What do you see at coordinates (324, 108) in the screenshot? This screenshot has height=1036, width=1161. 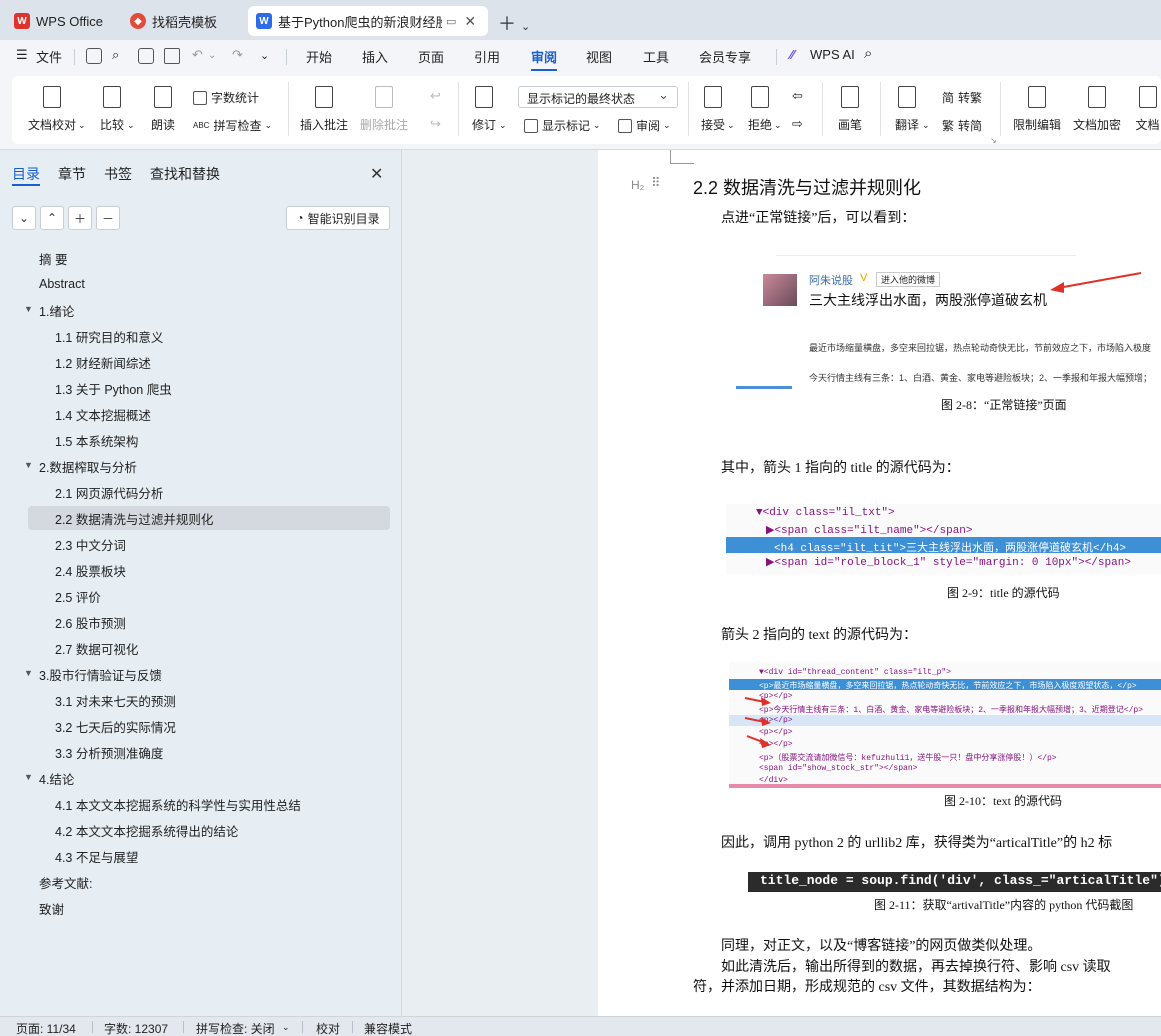 I see `insert-comment-button: 插入批注` at bounding box center [324, 108].